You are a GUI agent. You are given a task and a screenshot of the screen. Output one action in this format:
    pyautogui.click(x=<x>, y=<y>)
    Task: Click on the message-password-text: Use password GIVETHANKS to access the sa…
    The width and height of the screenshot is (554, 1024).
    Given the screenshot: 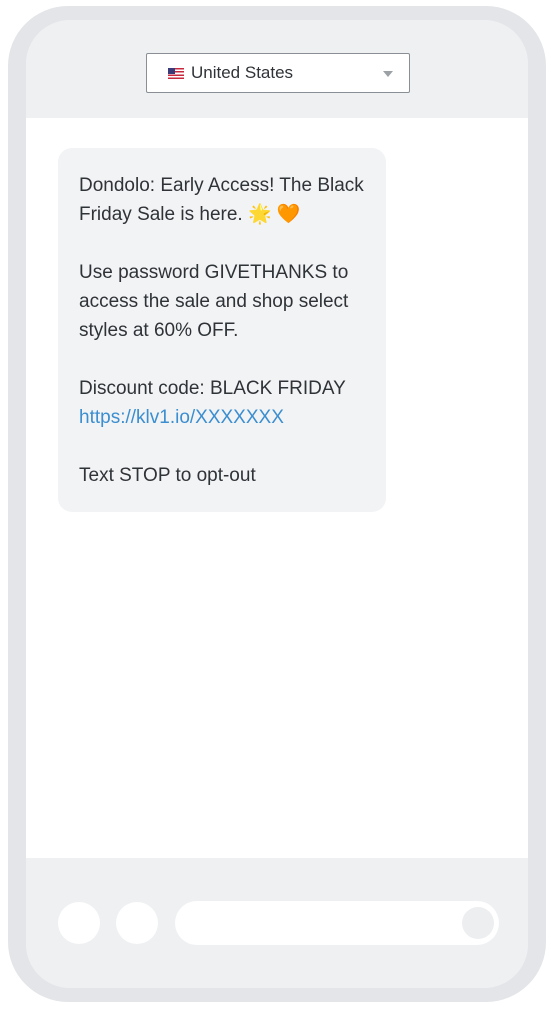 What is the action you would take?
    pyautogui.click(x=214, y=301)
    